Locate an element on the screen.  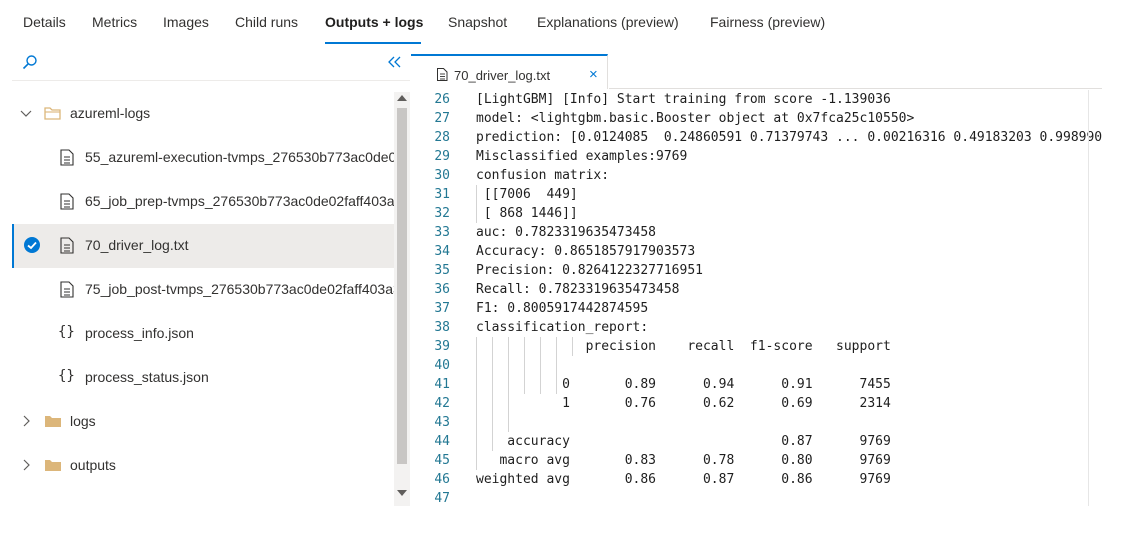
line-text: 1 0.76 0.62 0.69 2314 is located at coordinates (683, 403).